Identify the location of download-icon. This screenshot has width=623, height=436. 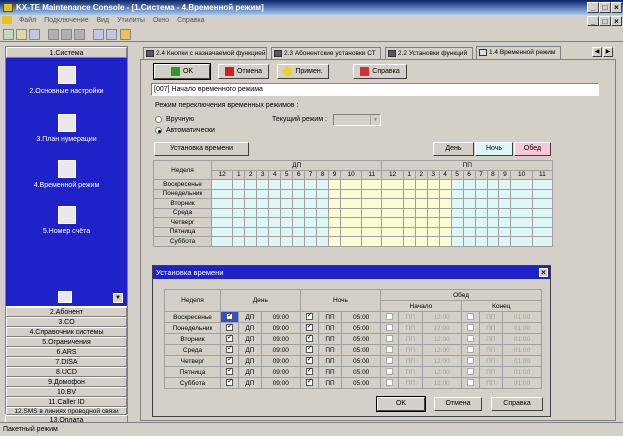
(79, 34).